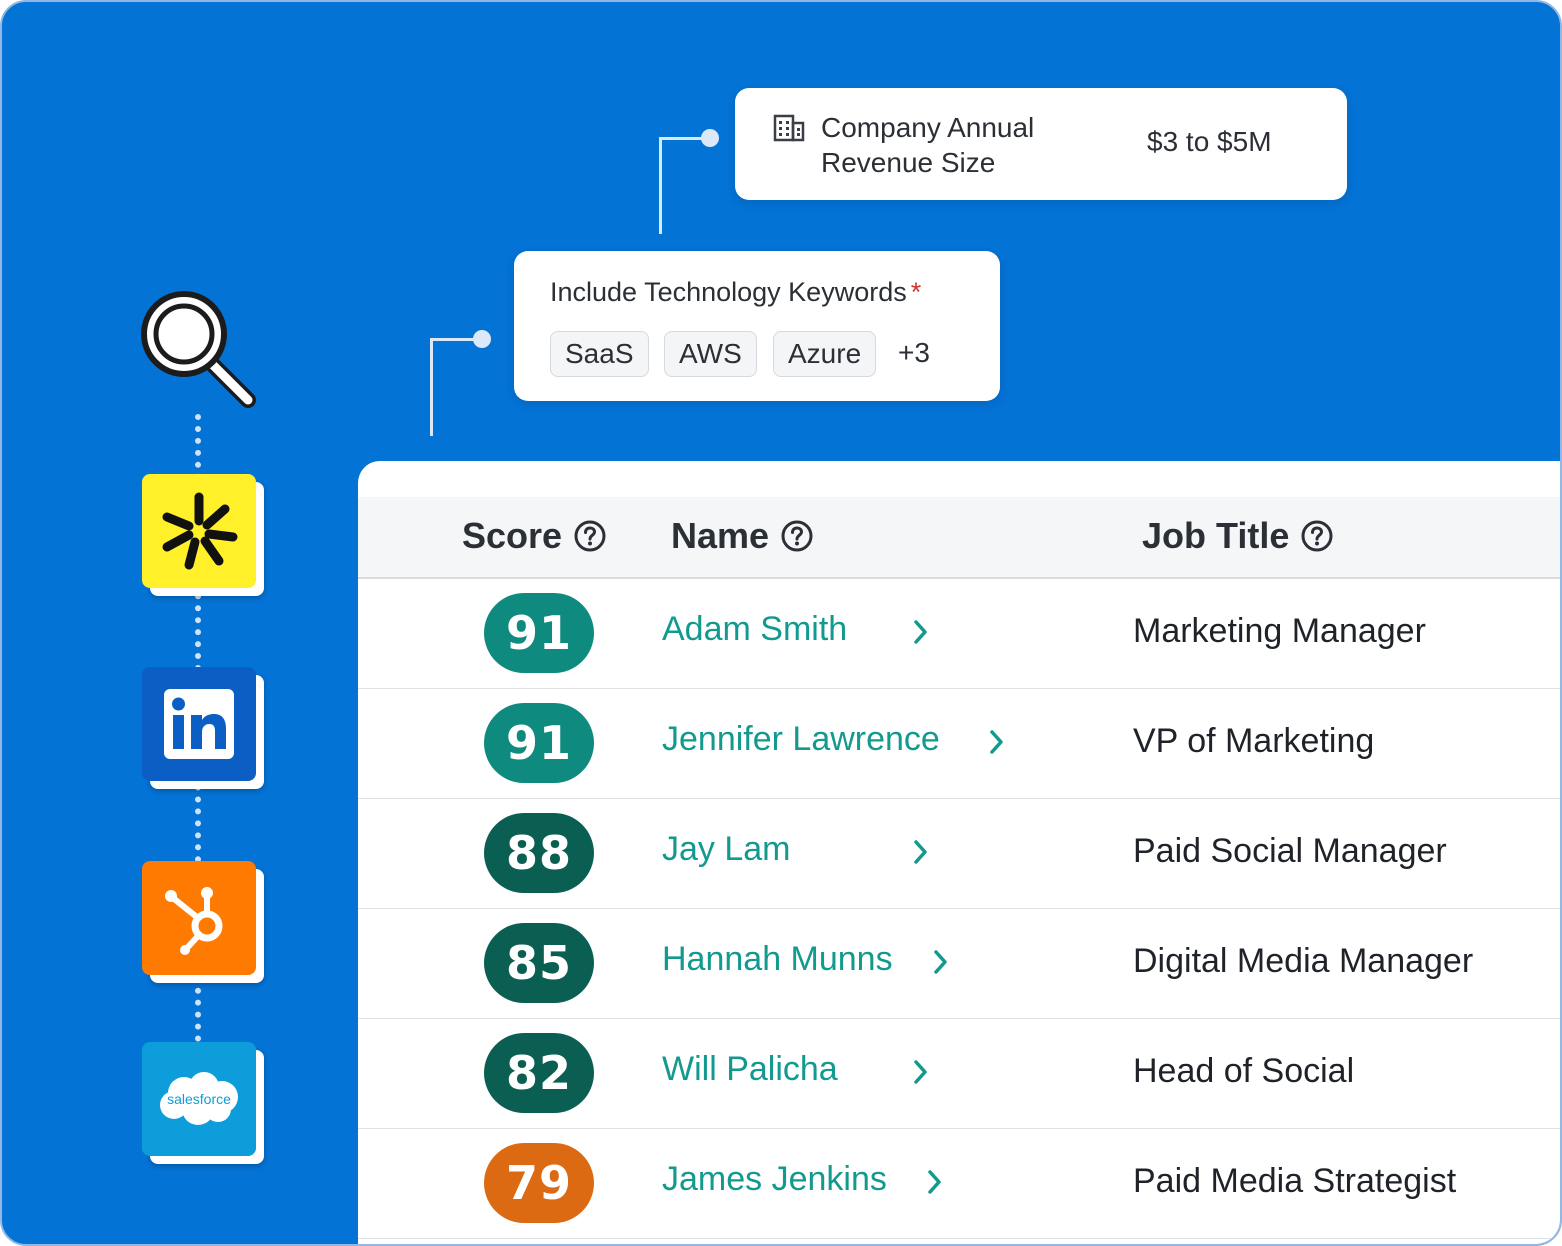  I want to click on search-icon, so click(198, 349).